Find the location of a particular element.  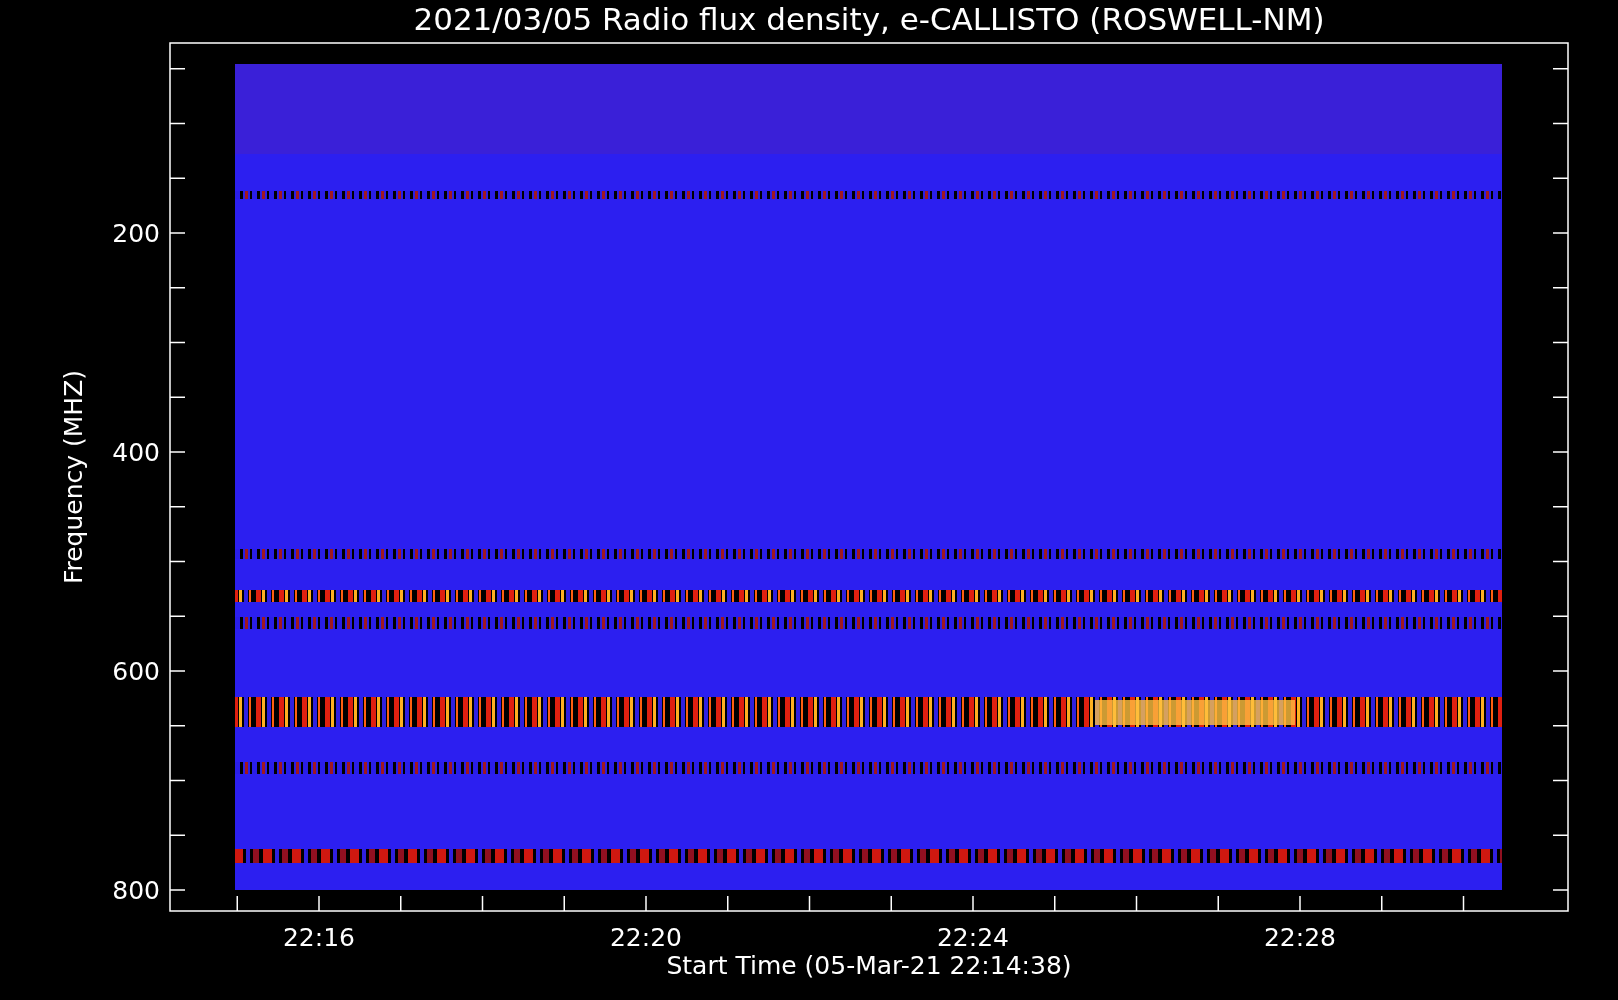

tick-label: 200 is located at coordinates (136, 233).